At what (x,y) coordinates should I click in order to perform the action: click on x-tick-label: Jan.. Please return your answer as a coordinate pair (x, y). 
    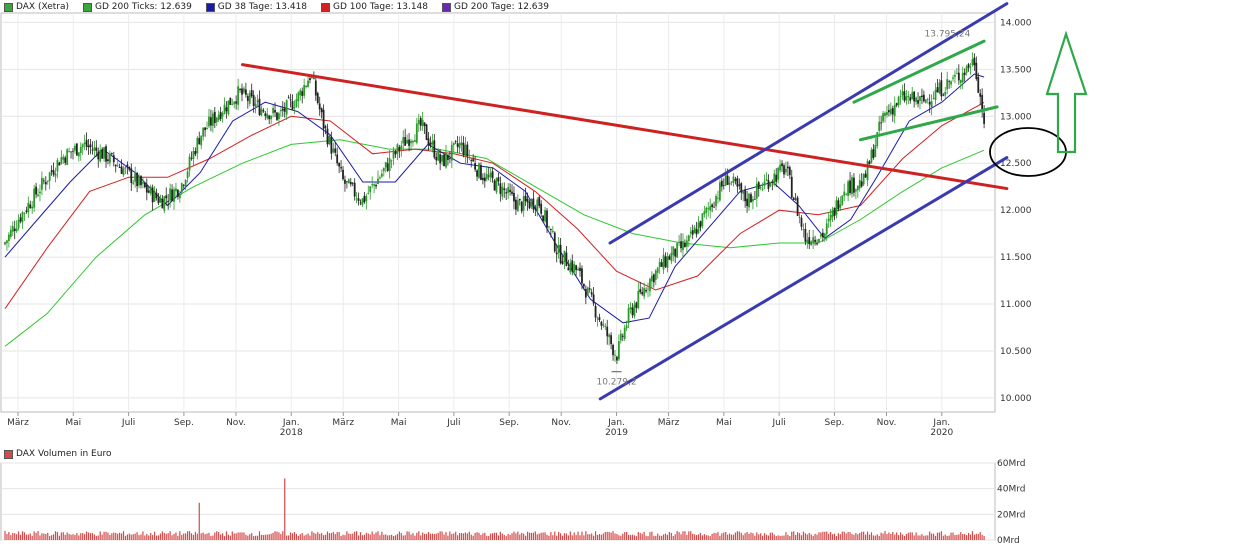
    Looking at the image, I should click on (616, 423).